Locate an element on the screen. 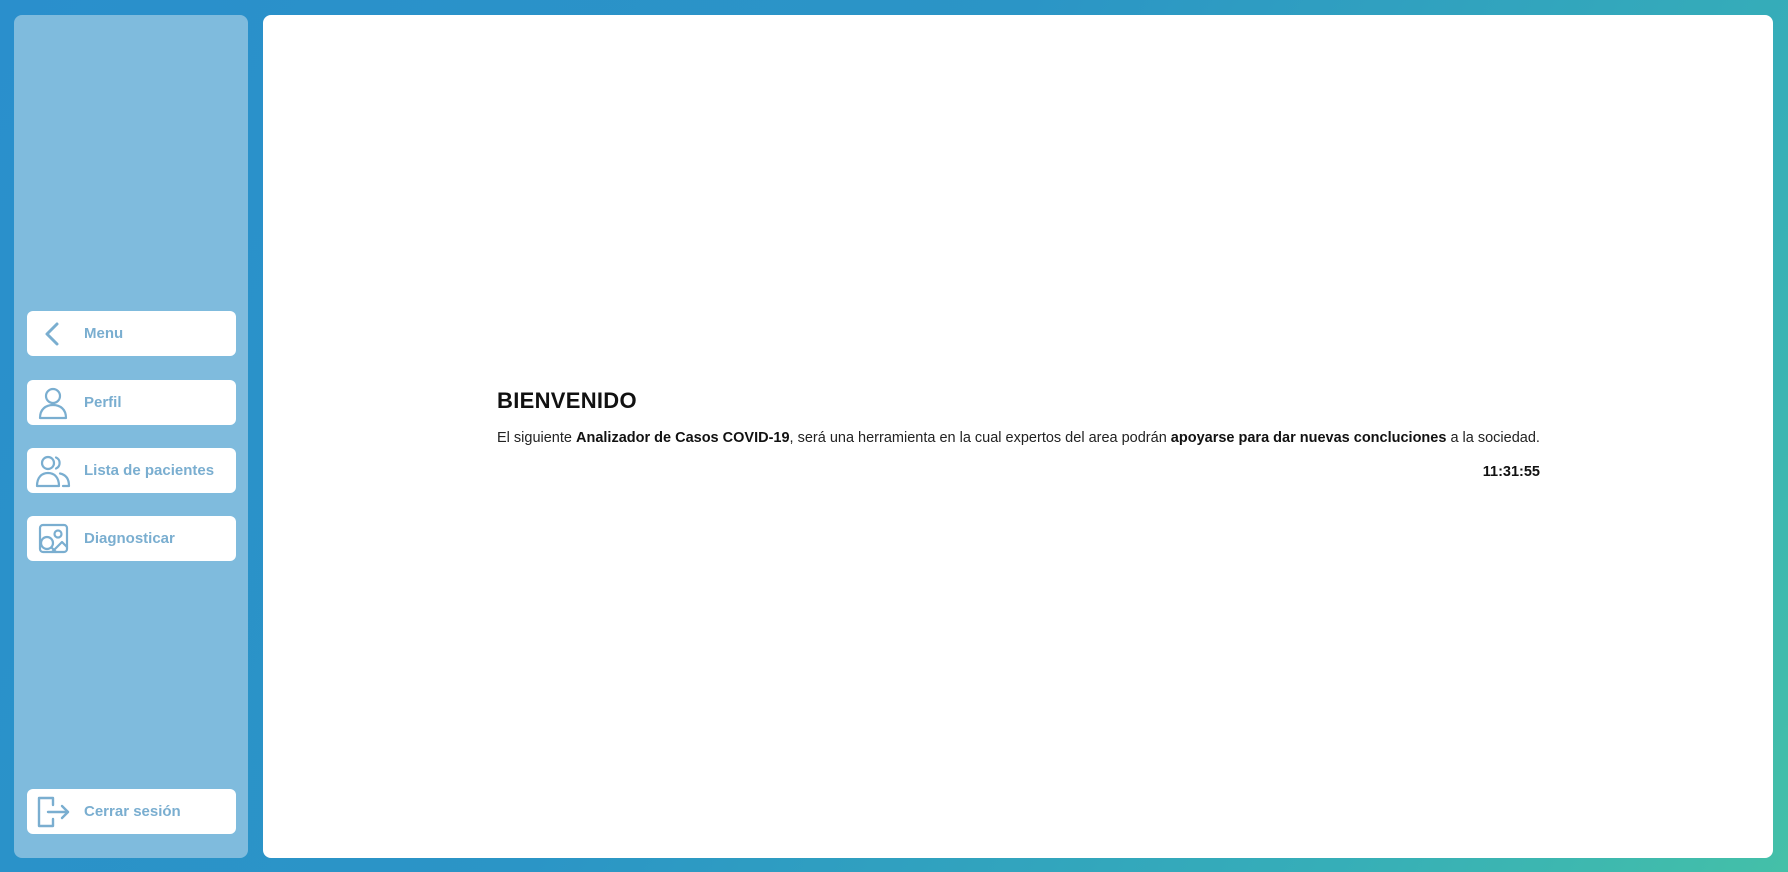 This screenshot has height=872, width=1788. clock: 11:31:55 is located at coordinates (1511, 472).